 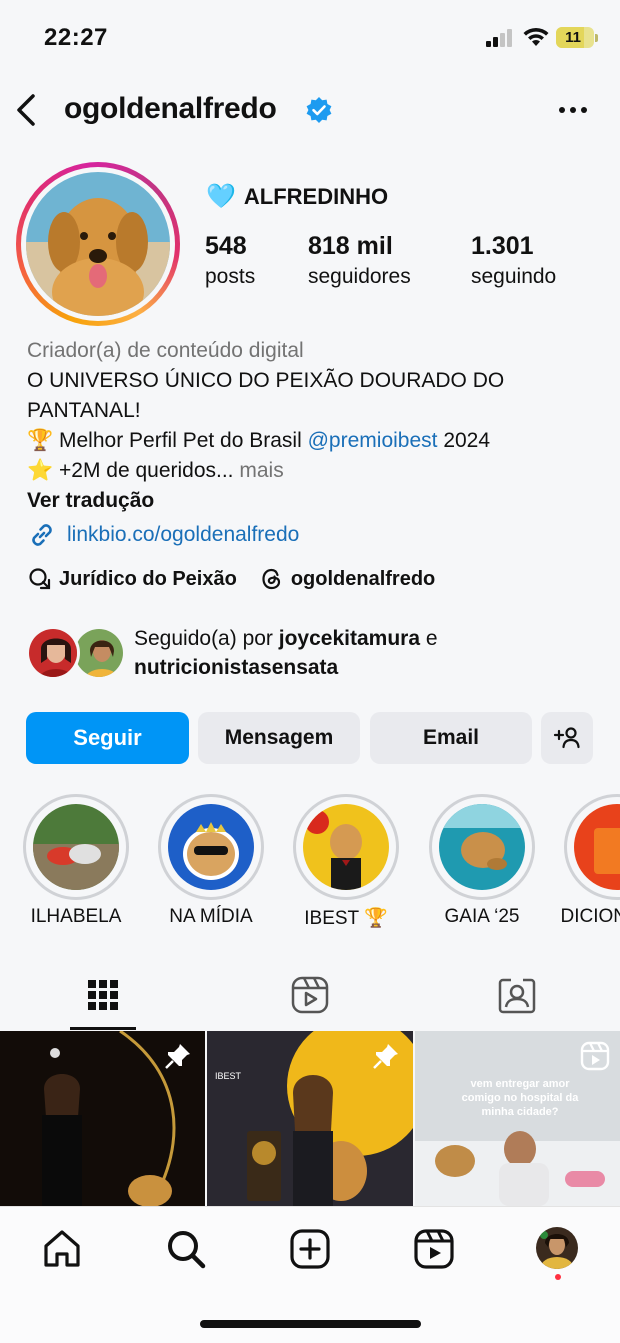 I want to click on follower-username: nutricionistasensata, so click(x=236, y=667).